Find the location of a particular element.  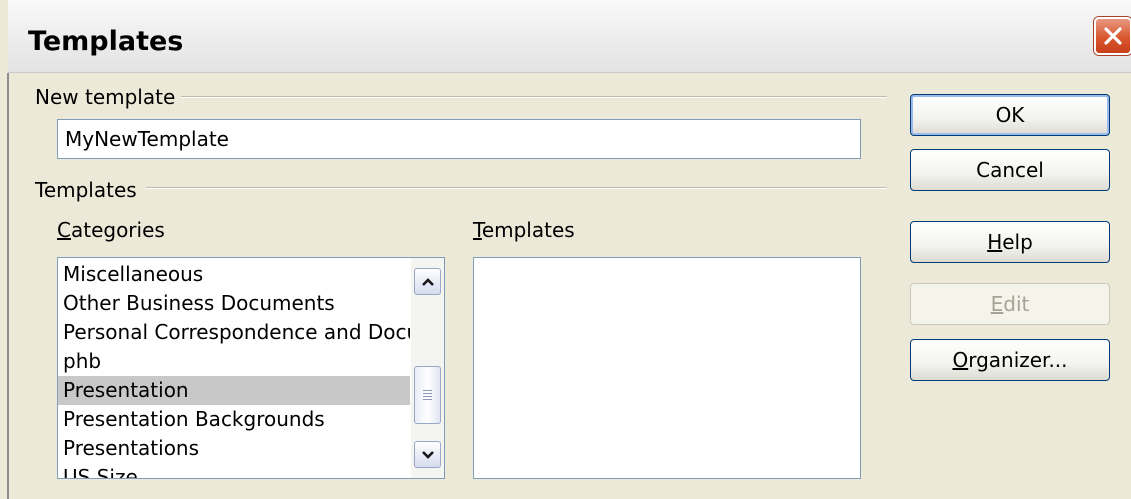

category-item: phb is located at coordinates (234, 361).